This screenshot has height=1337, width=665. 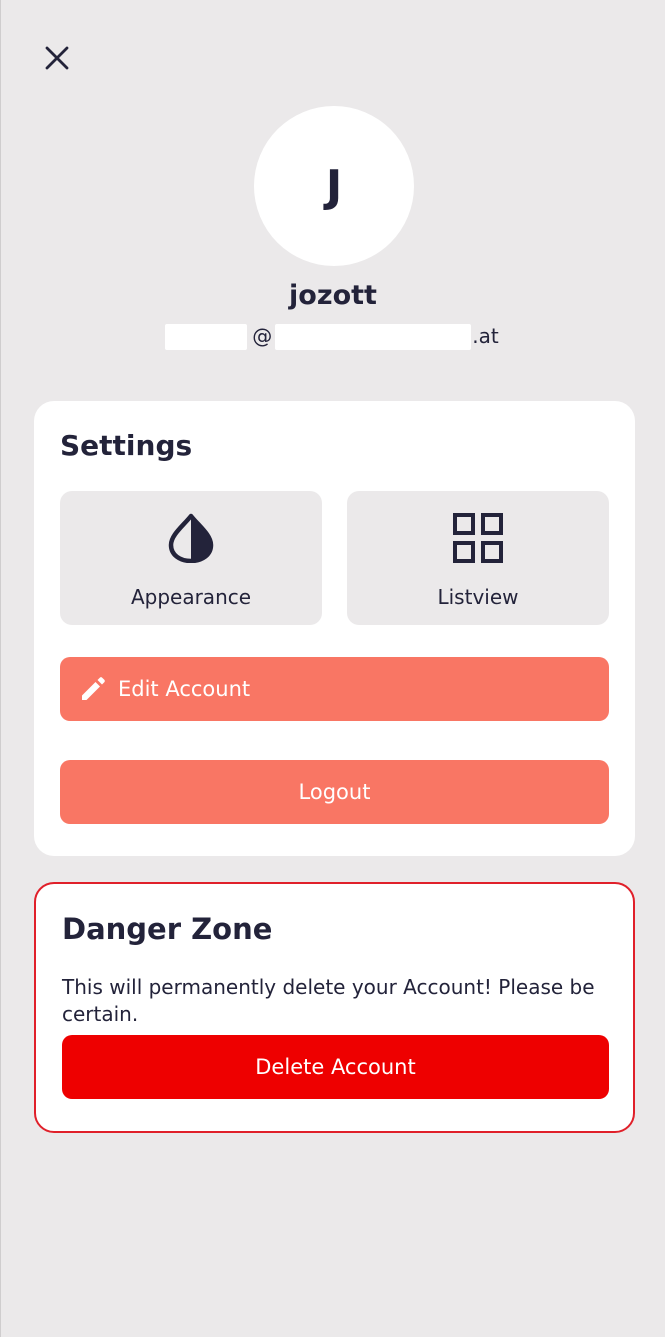 I want to click on close-icon, so click(x=57, y=58).